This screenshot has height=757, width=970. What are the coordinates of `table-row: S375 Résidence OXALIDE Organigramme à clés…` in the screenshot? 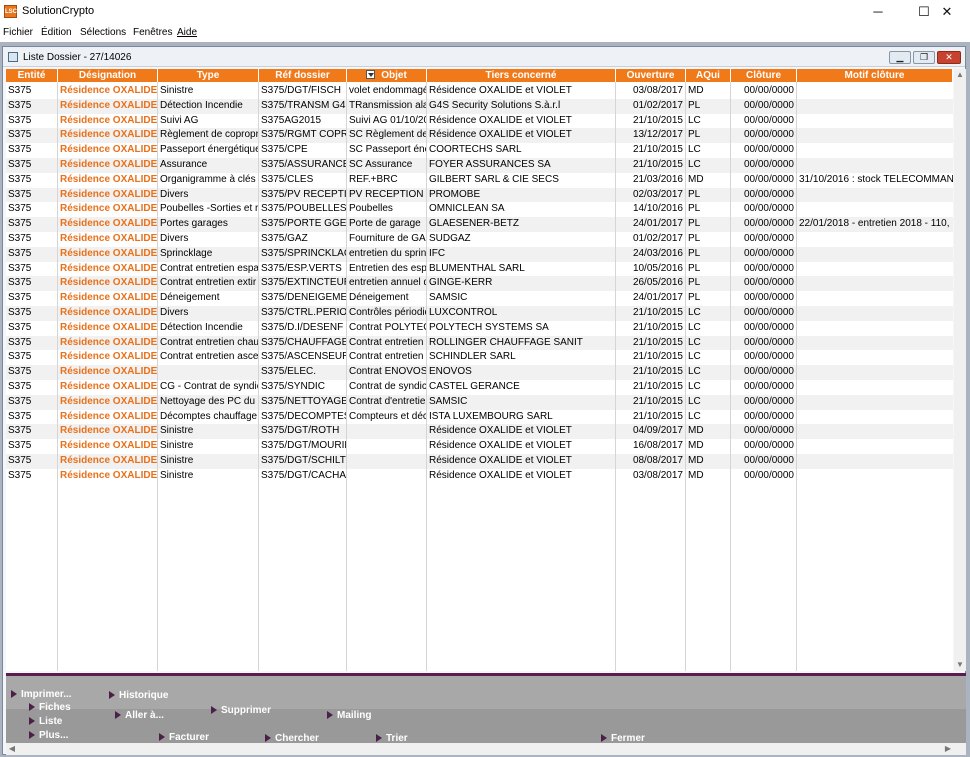 It's located at (479, 180).